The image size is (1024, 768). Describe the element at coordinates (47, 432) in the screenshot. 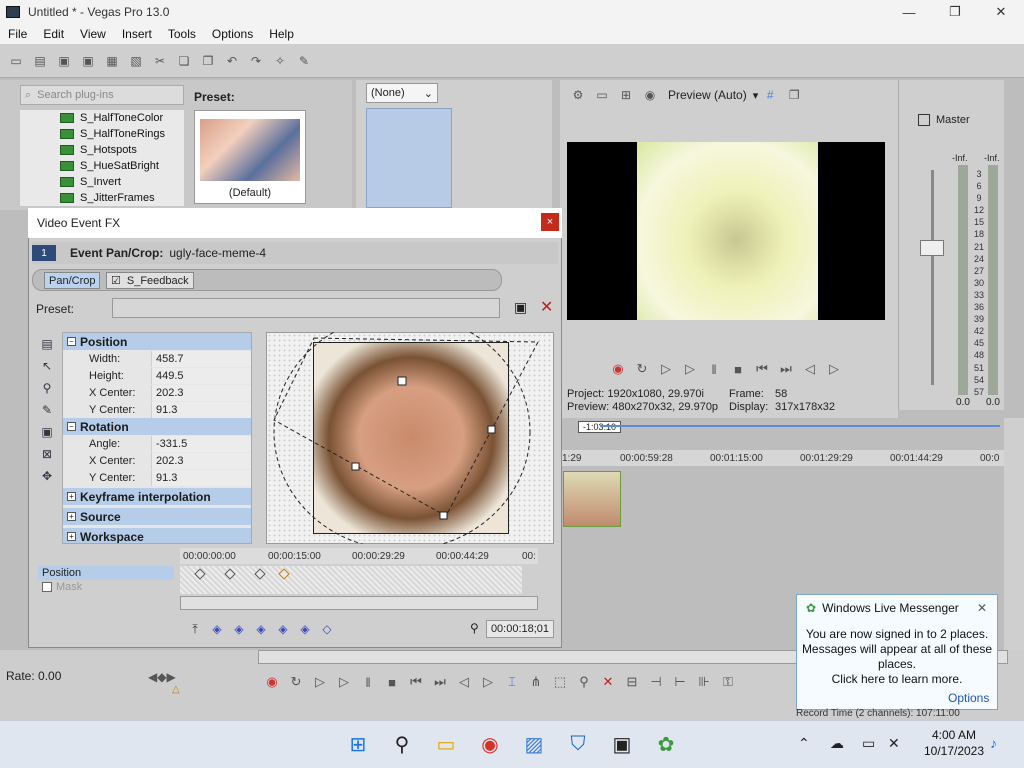

I see `center-icon: ▣` at that location.